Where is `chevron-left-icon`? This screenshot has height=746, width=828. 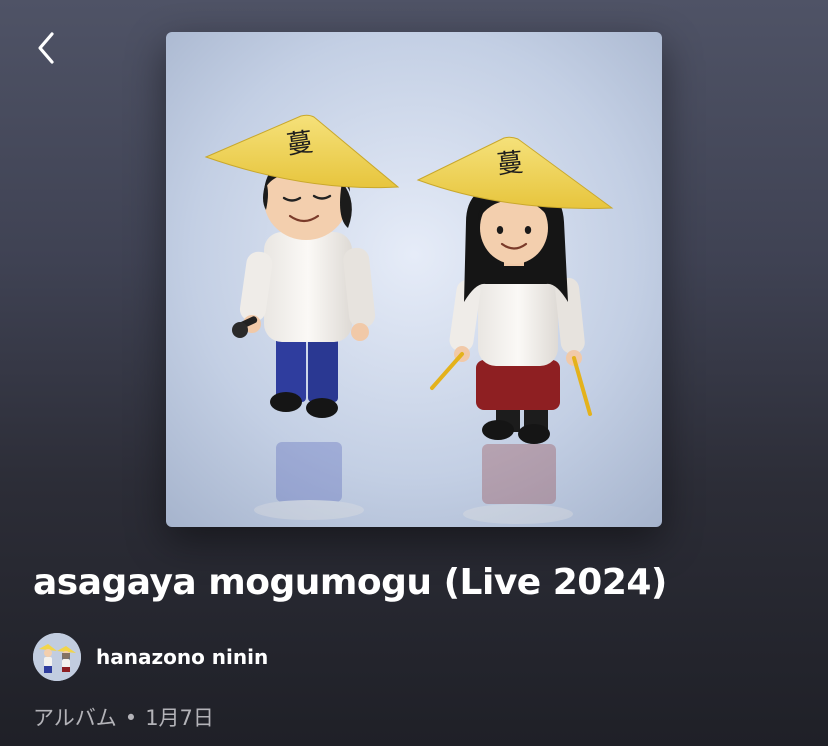 chevron-left-icon is located at coordinates (46, 48).